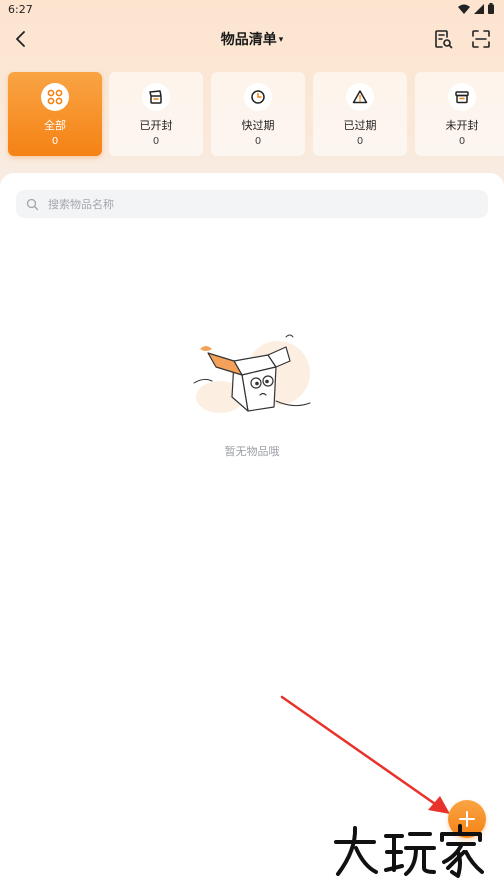 This screenshot has width=504, height=895. Describe the element at coordinates (55, 97) in the screenshot. I see `grid-icon` at that location.